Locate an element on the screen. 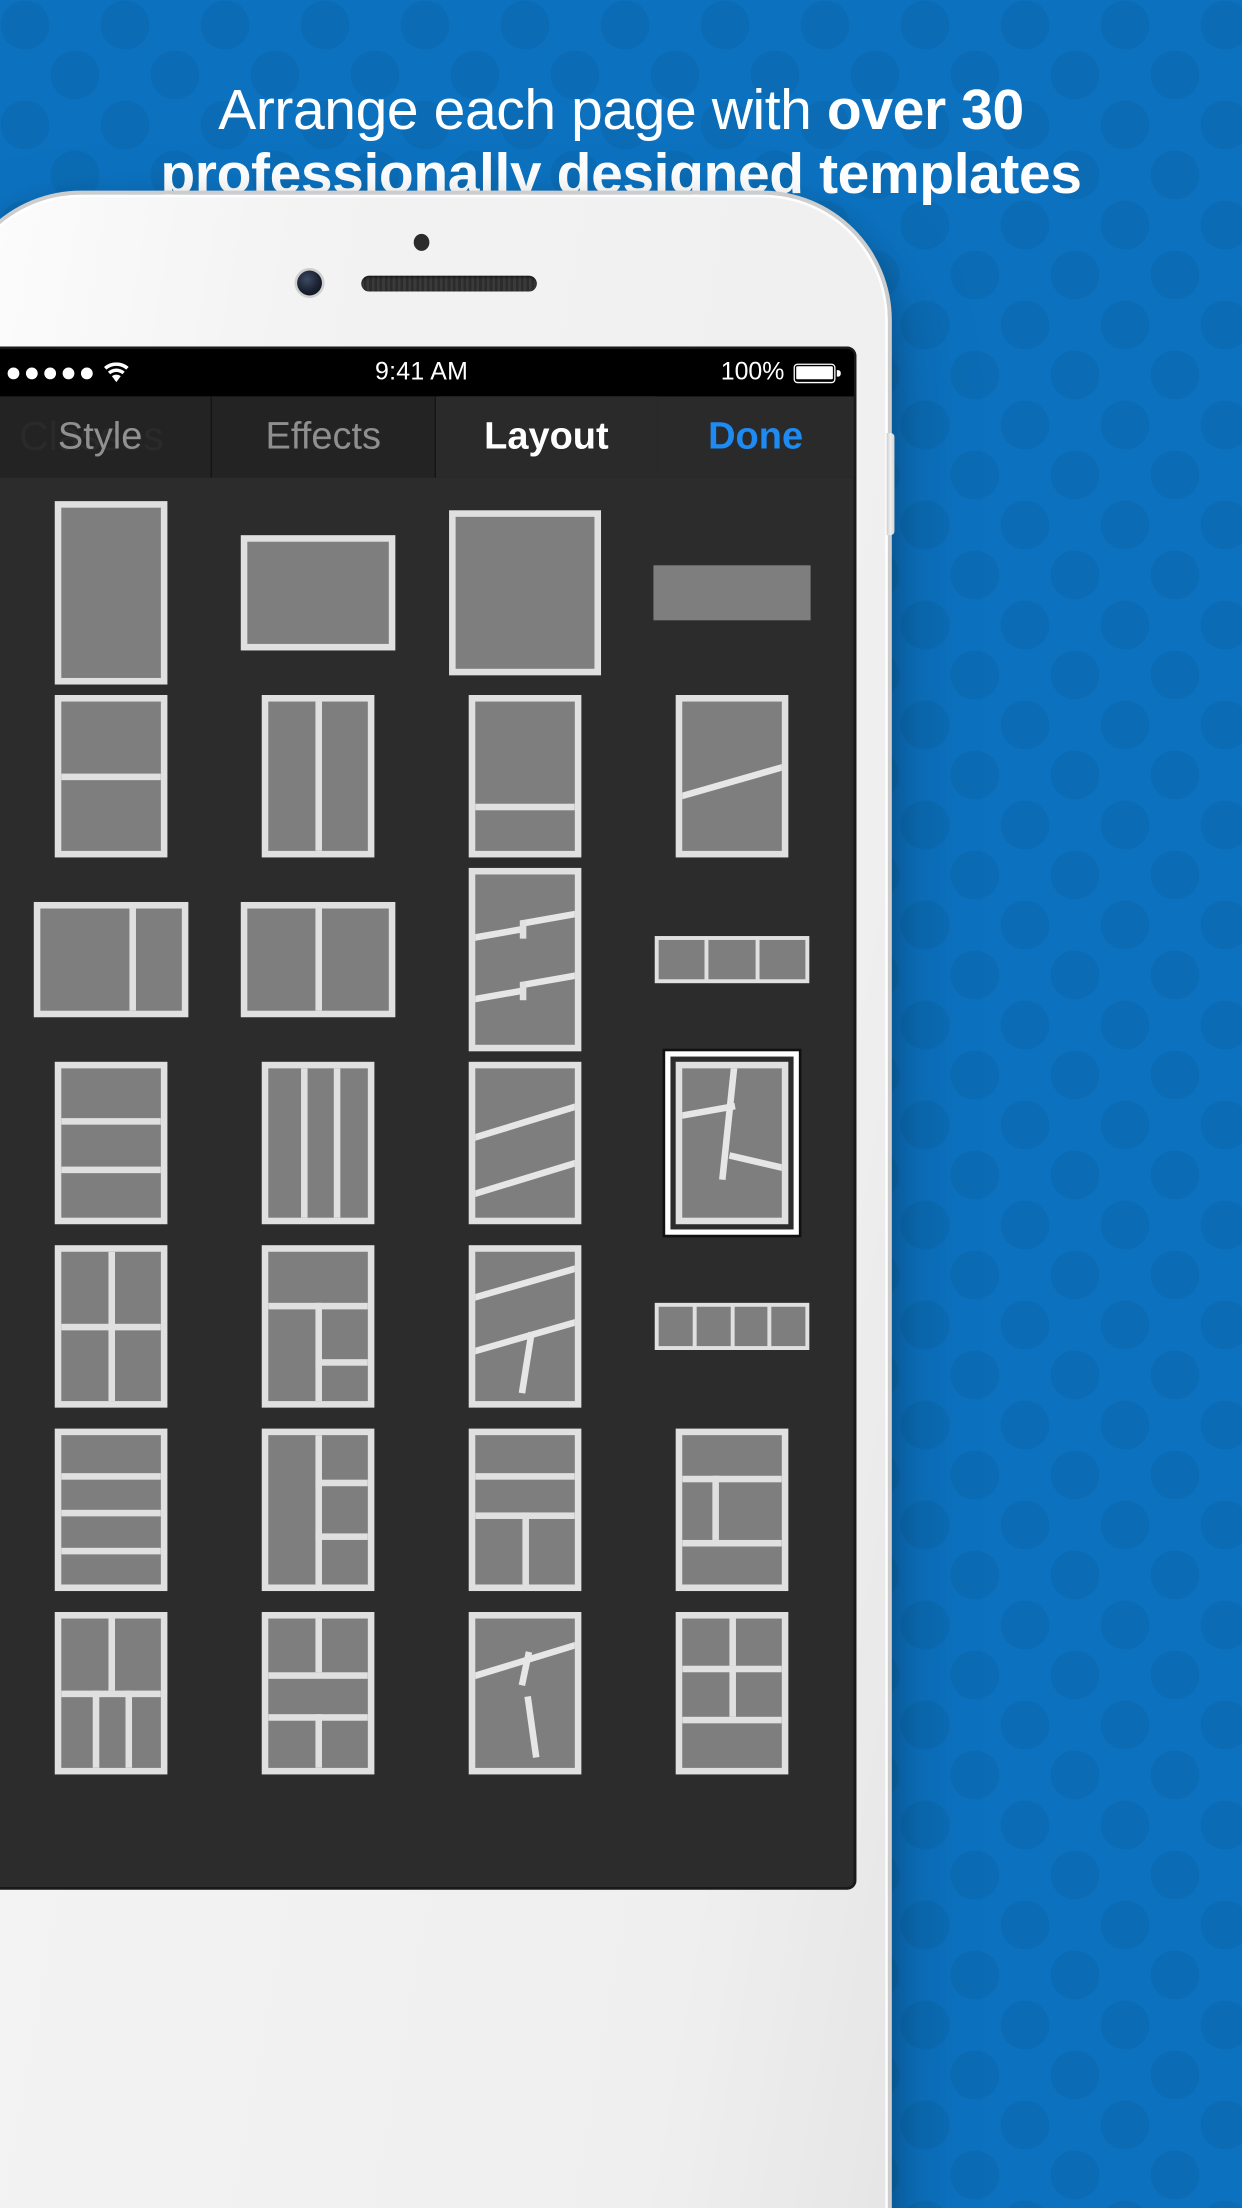 The height and width of the screenshot is (2208, 1242). tab-effects-label: Effects is located at coordinates (323, 436).